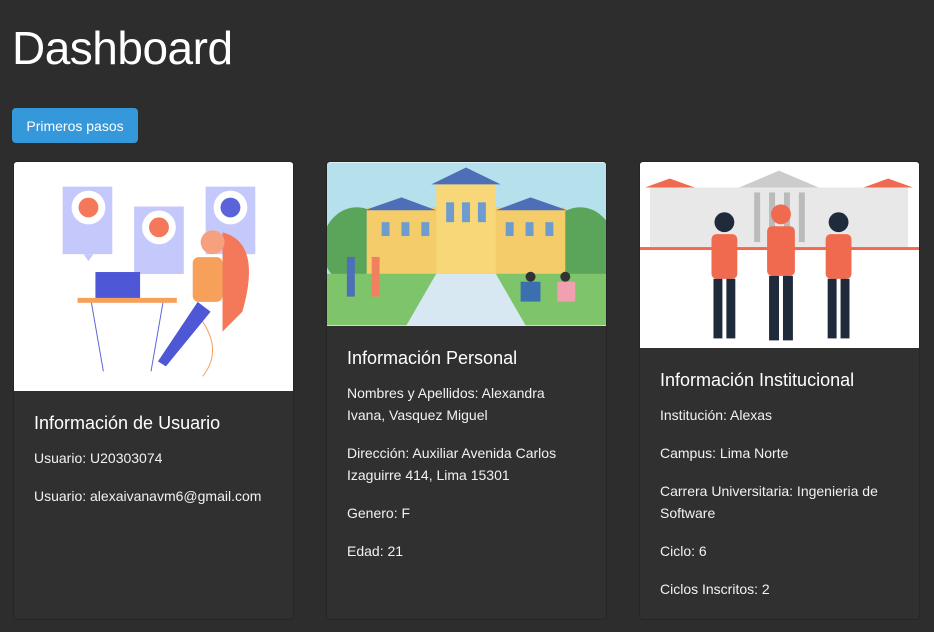 Image resolution: width=934 pixels, height=632 pixels. Describe the element at coordinates (715, 589) in the screenshot. I see `enrolled-cycles-field: Ciclos Inscritos: 2` at that location.